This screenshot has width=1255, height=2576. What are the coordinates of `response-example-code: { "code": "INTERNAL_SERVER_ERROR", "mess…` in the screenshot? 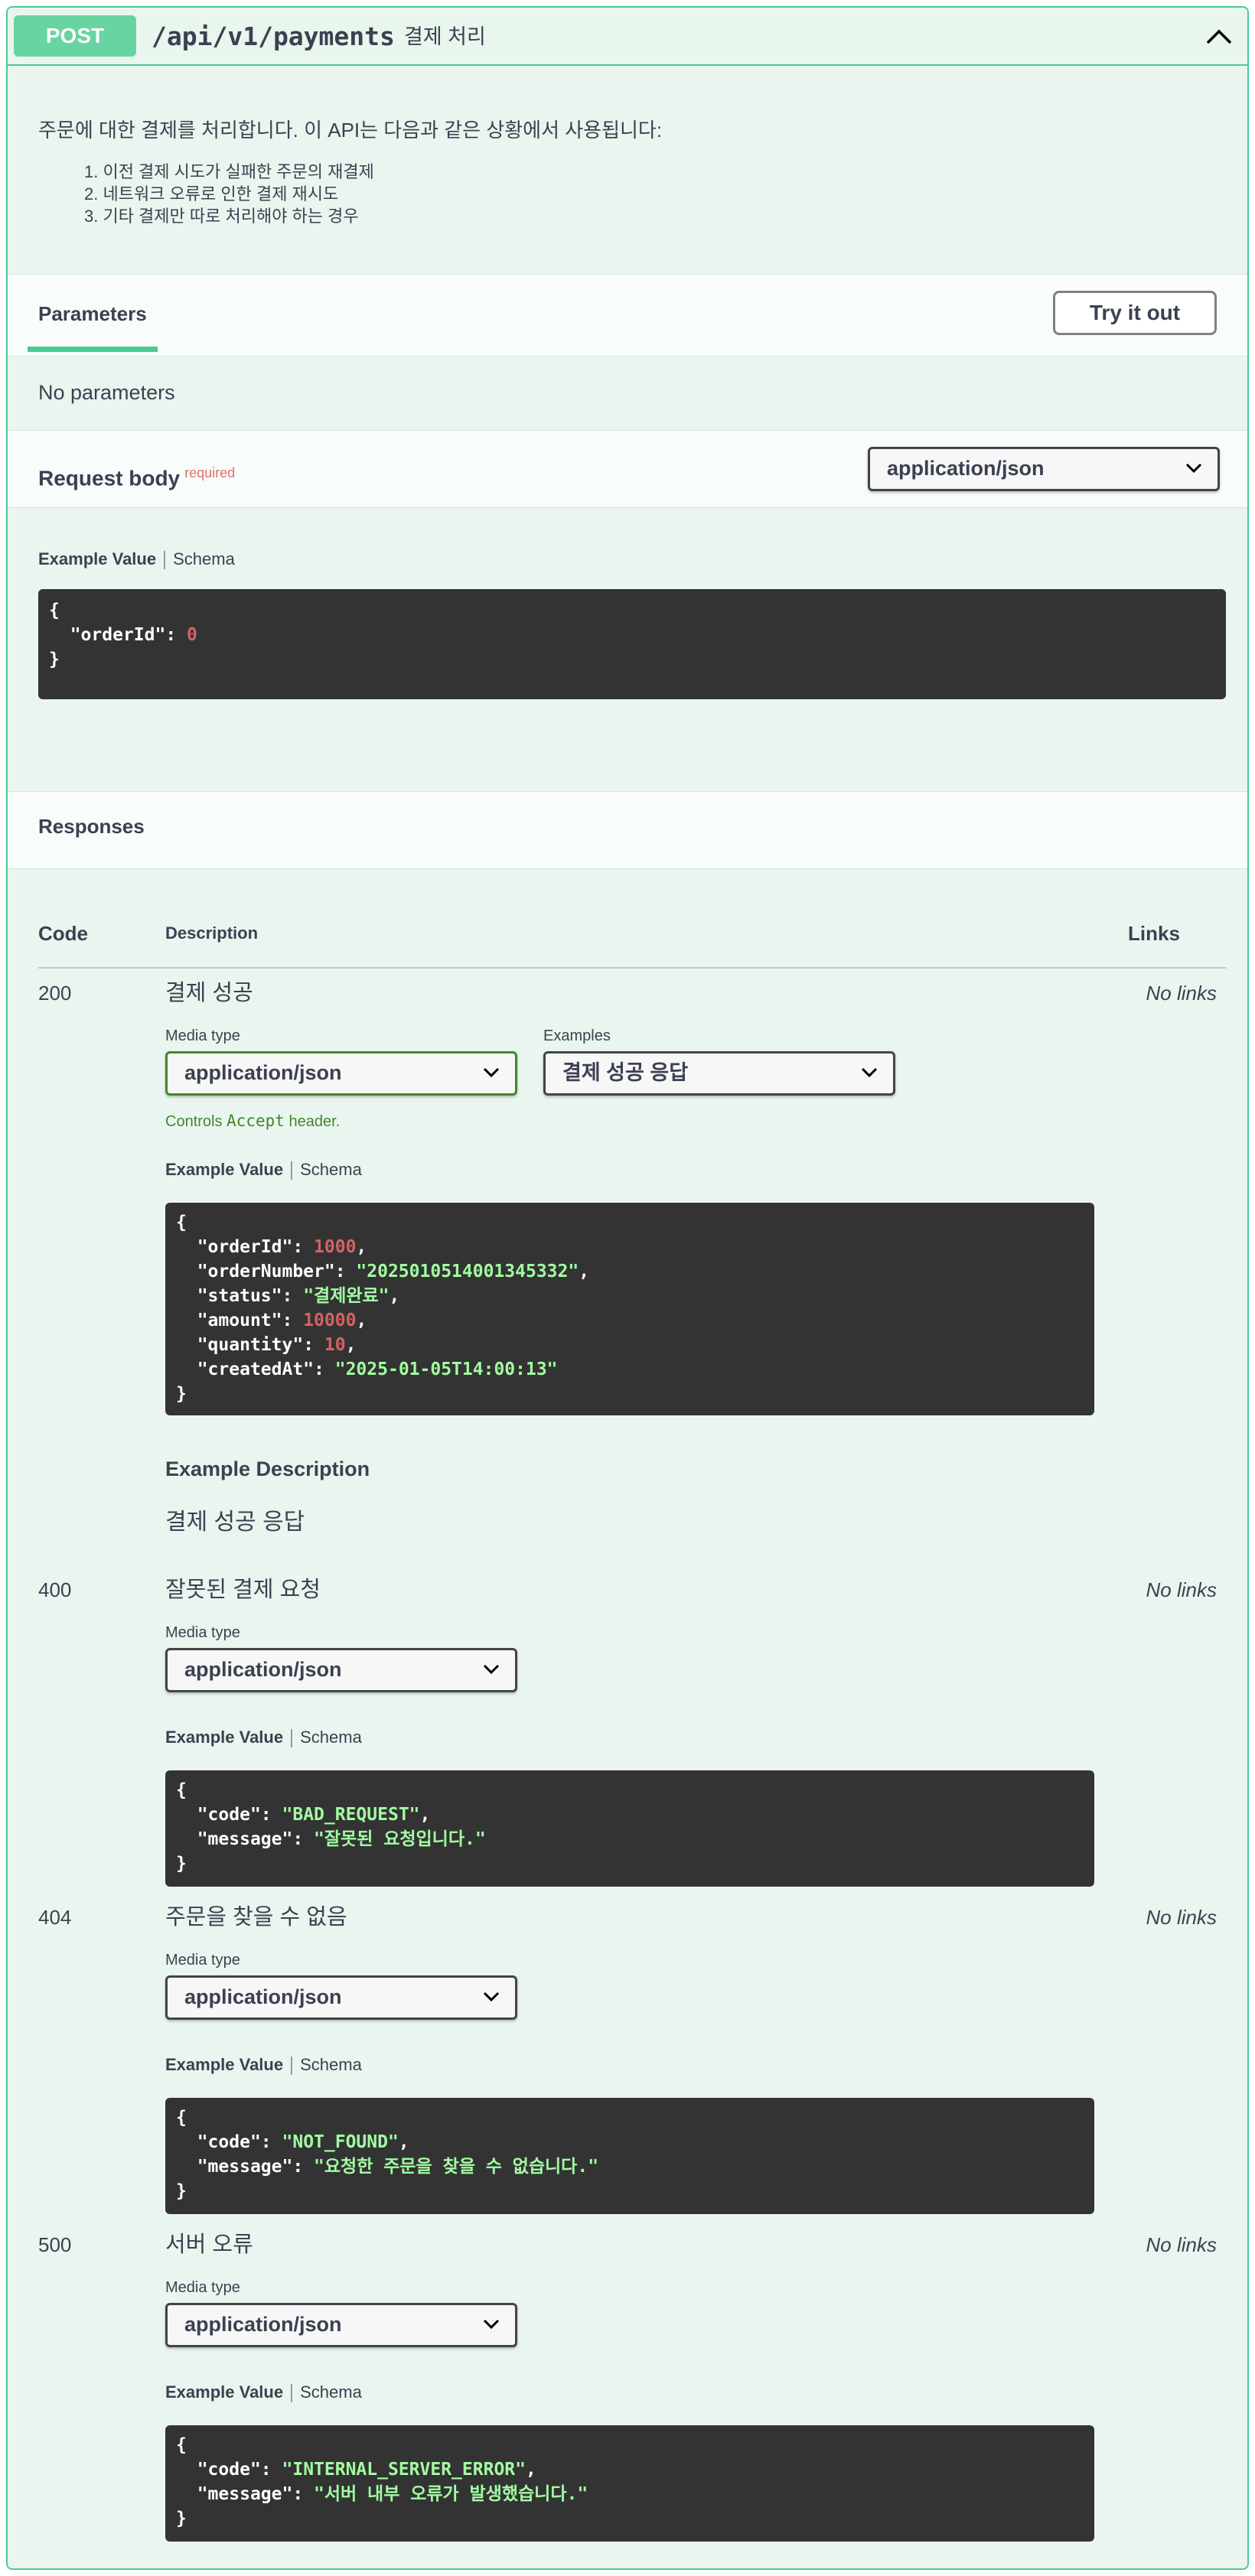 It's located at (629, 2484).